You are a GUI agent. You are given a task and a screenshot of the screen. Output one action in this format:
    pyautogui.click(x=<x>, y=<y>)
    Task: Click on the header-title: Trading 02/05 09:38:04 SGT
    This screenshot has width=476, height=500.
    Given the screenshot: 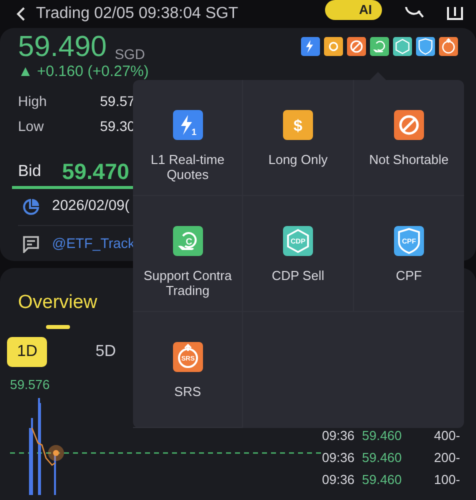 What is the action you would take?
    pyautogui.click(x=137, y=14)
    